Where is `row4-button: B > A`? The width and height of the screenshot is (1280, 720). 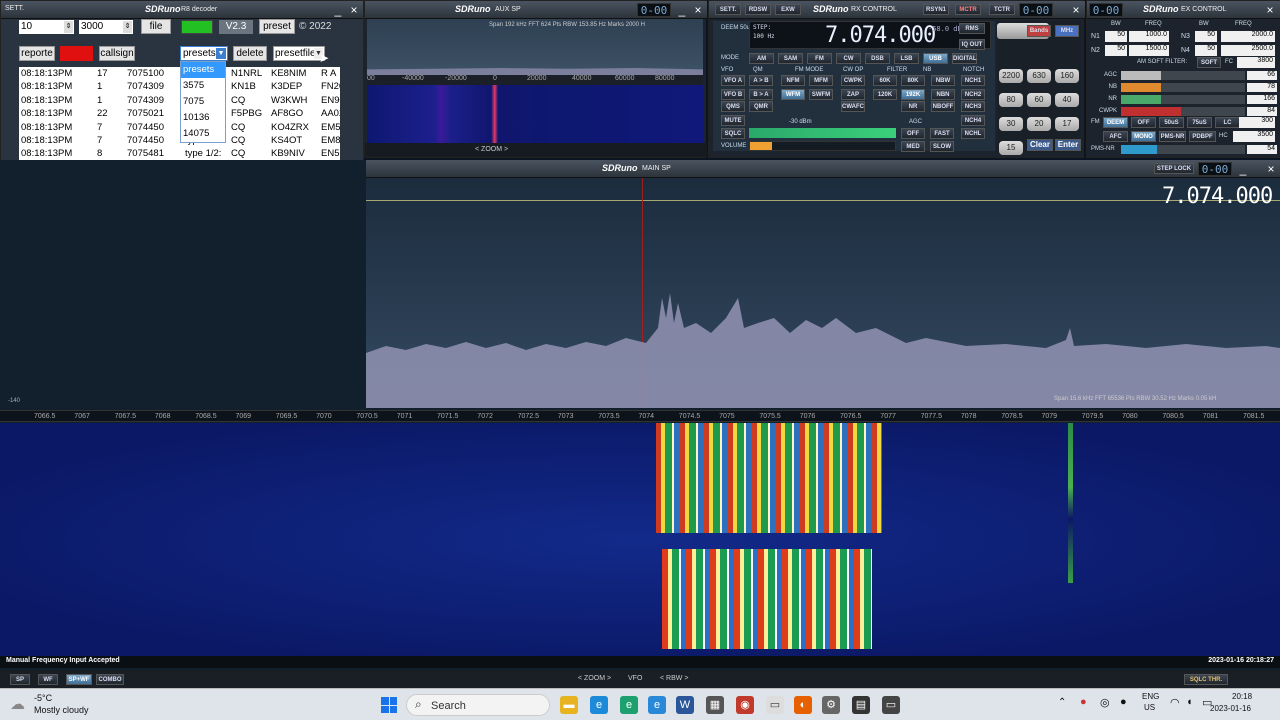 row4-button: B > A is located at coordinates (761, 94).